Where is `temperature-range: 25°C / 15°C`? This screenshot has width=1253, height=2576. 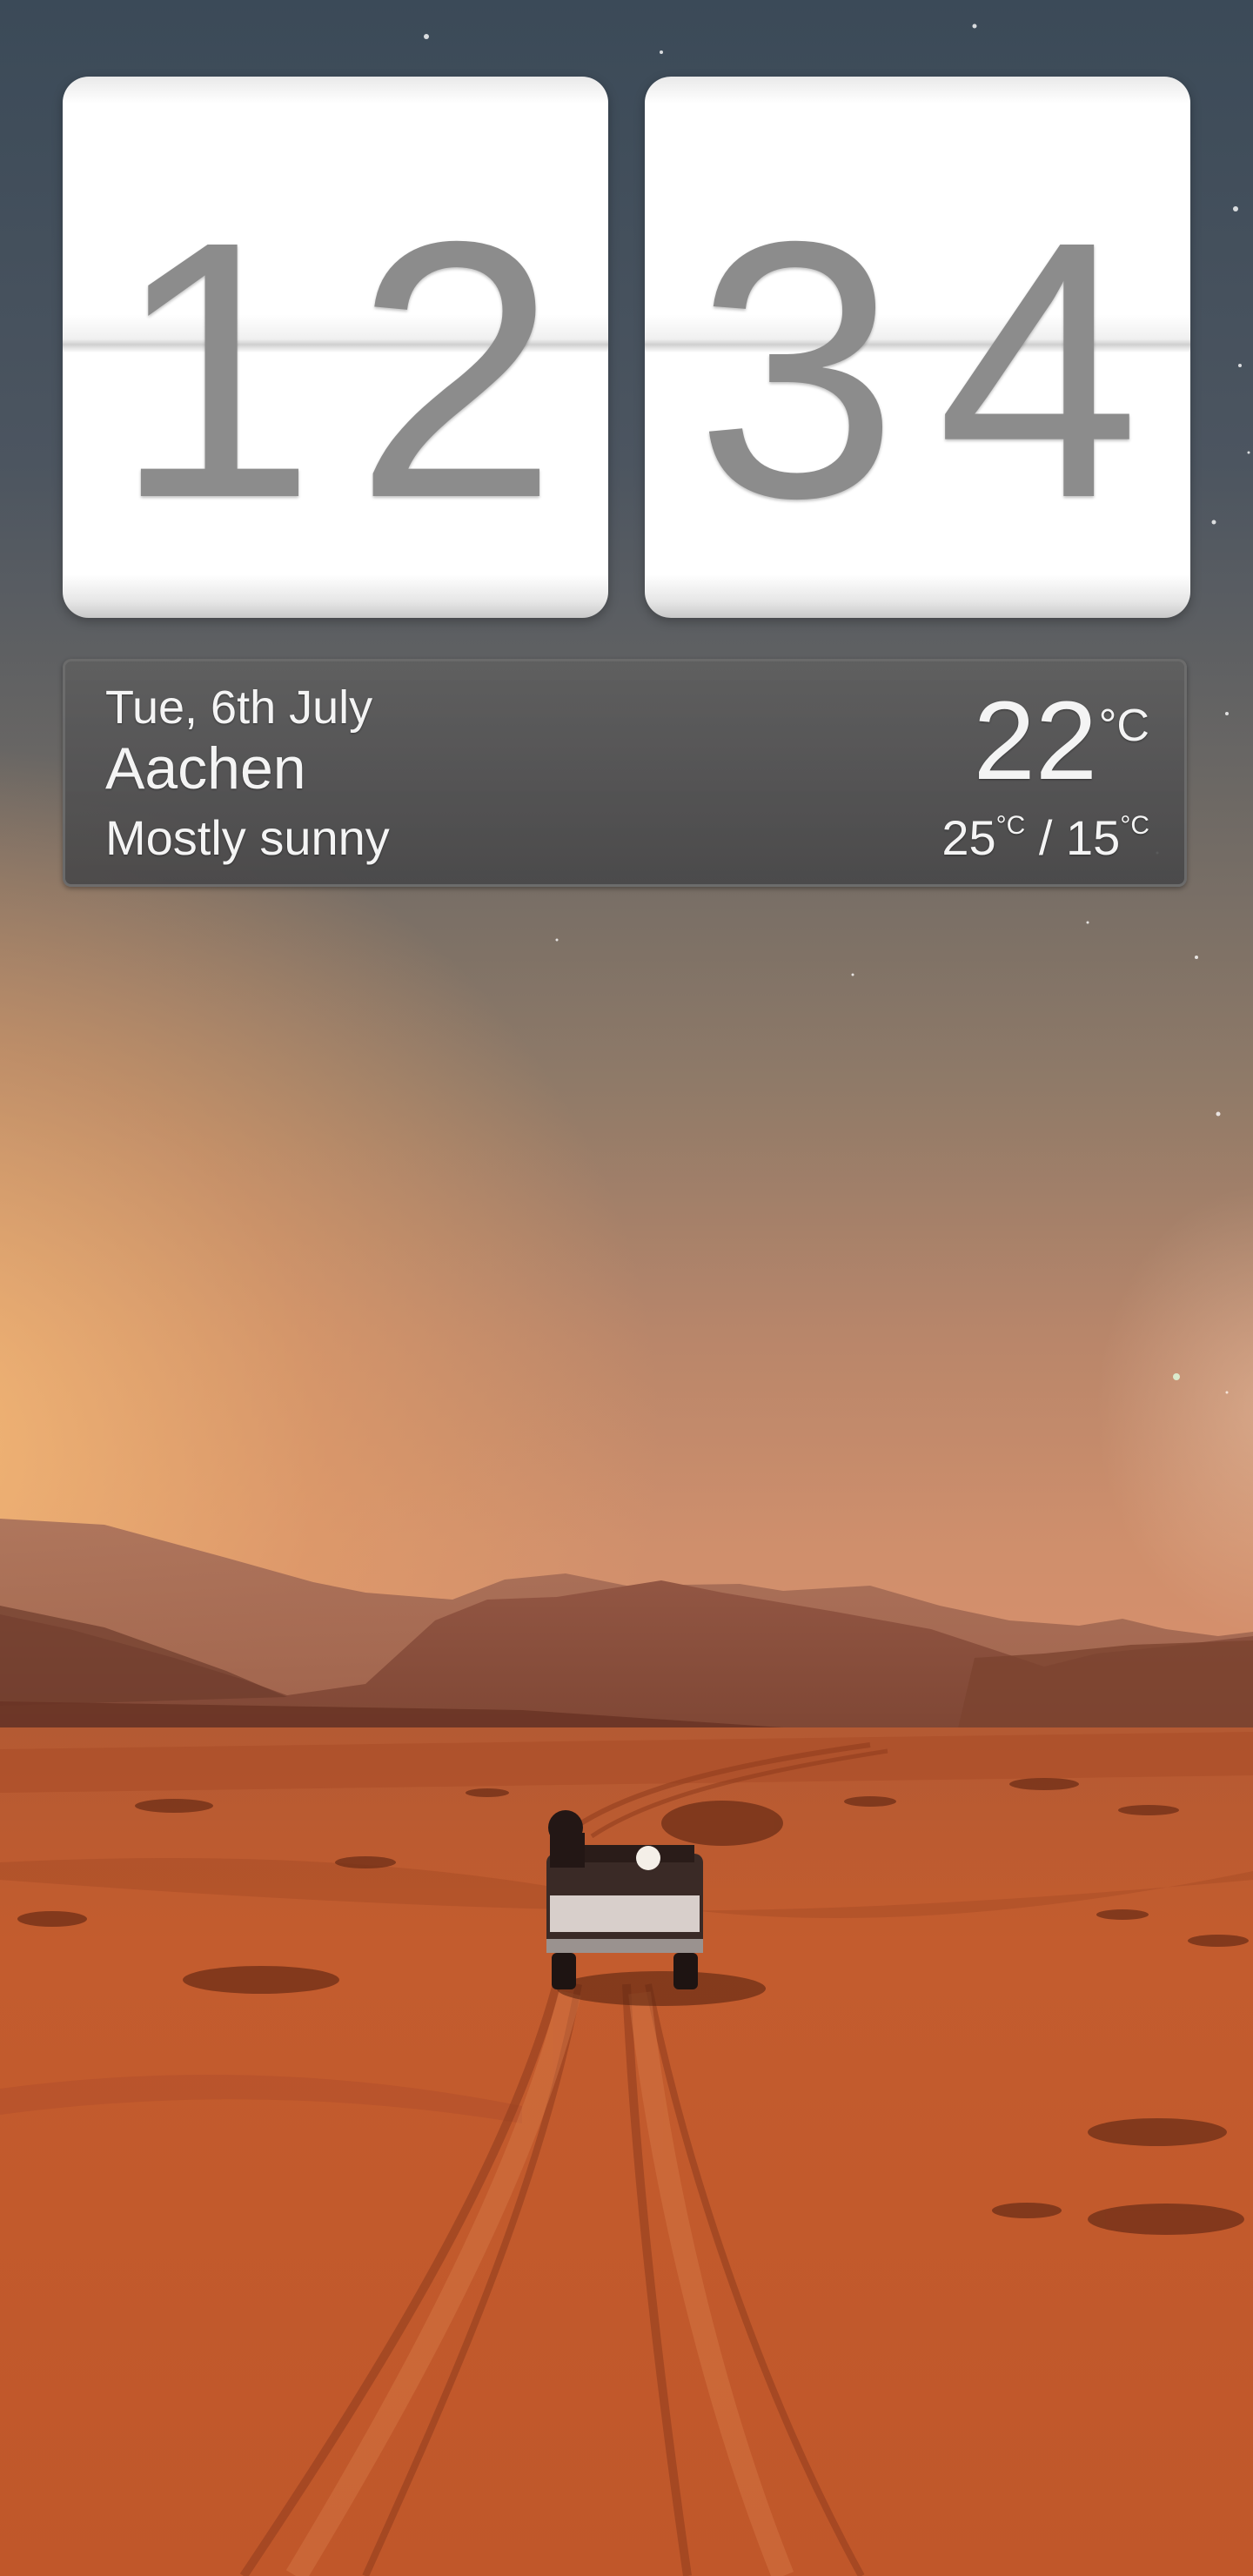 temperature-range: 25°C / 15°C is located at coordinates (1045, 837).